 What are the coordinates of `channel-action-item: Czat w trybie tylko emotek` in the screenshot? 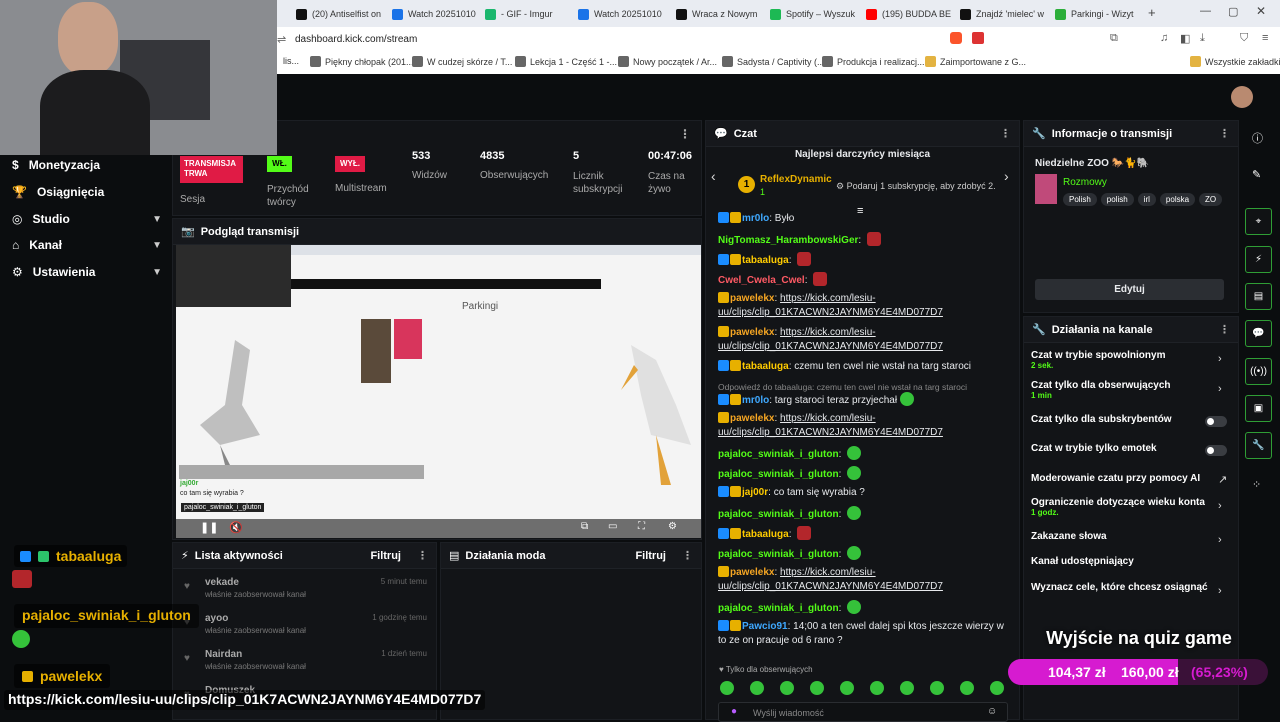 It's located at (1131, 448).